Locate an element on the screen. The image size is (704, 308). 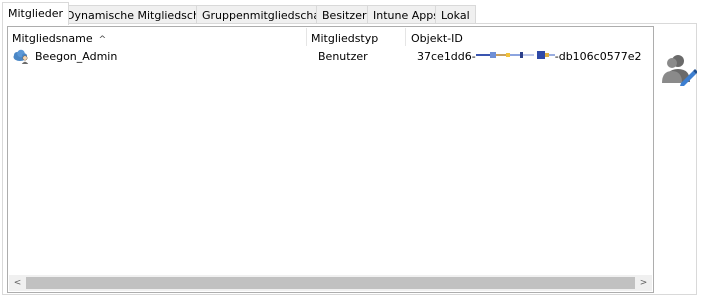
column-header-name: Mitgliedsname ^ is located at coordinates (158, 39).